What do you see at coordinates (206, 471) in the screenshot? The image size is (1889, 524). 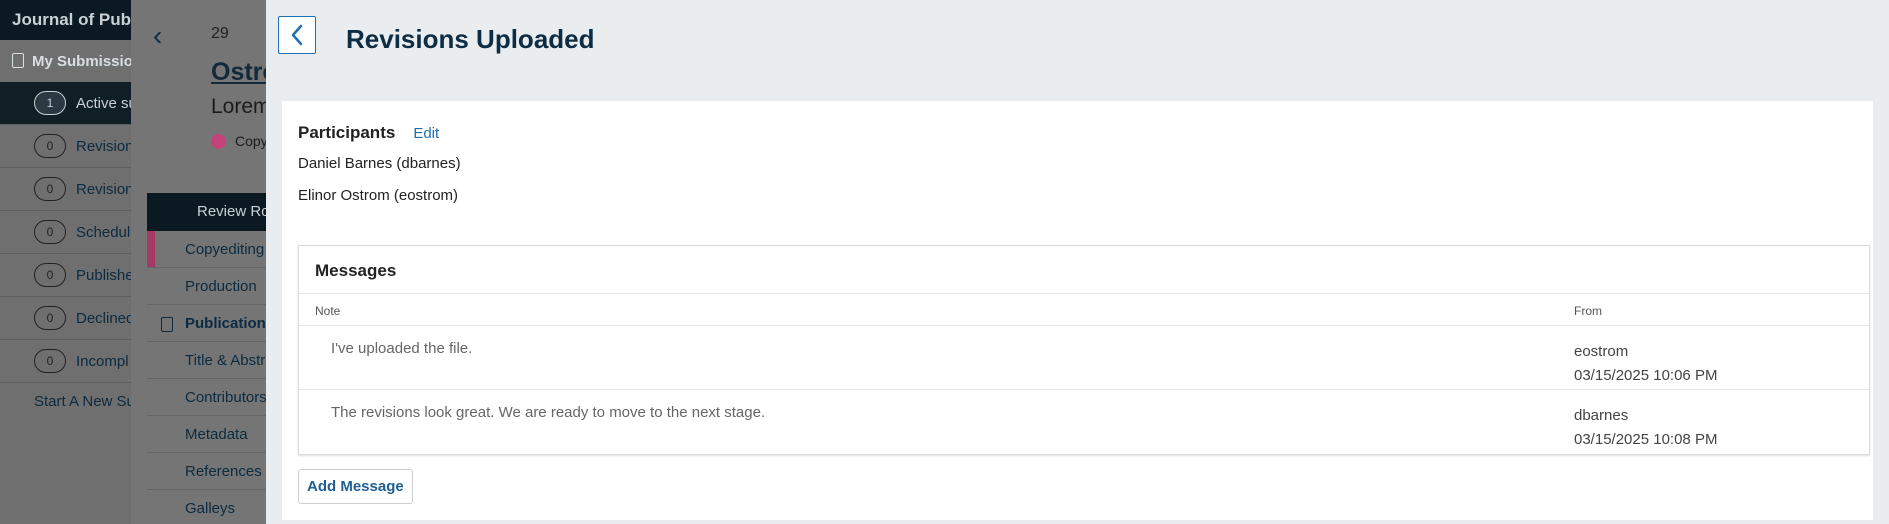 I see `menu-item-references: References` at bounding box center [206, 471].